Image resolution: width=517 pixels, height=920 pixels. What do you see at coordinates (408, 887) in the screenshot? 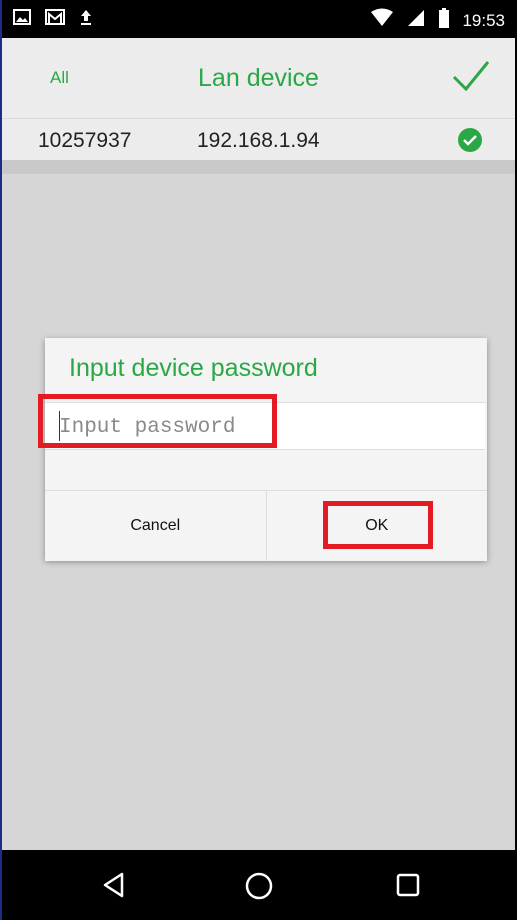
I see `recents-icon` at bounding box center [408, 887].